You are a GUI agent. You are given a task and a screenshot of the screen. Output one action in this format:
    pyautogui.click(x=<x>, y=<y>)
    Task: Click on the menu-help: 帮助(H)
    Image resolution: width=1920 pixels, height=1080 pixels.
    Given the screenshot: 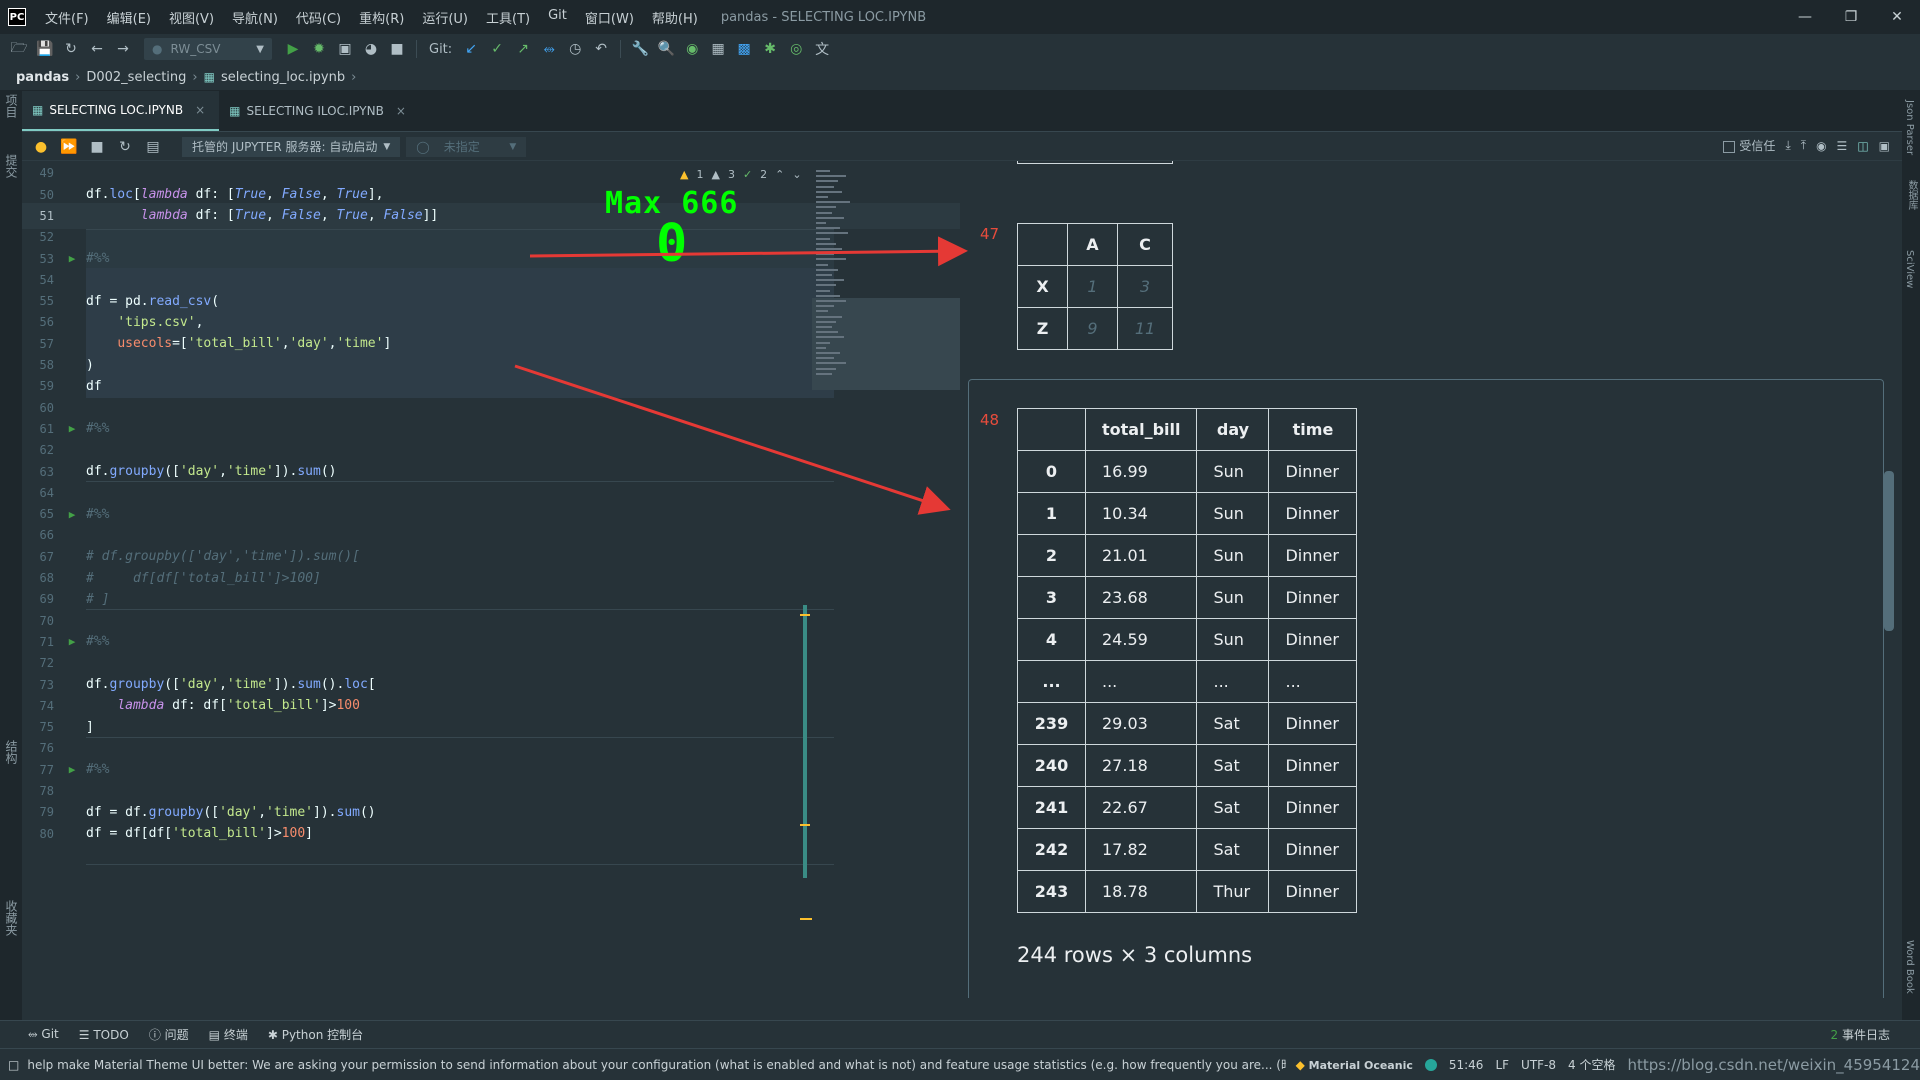 What is the action you would take?
    pyautogui.click(x=675, y=17)
    